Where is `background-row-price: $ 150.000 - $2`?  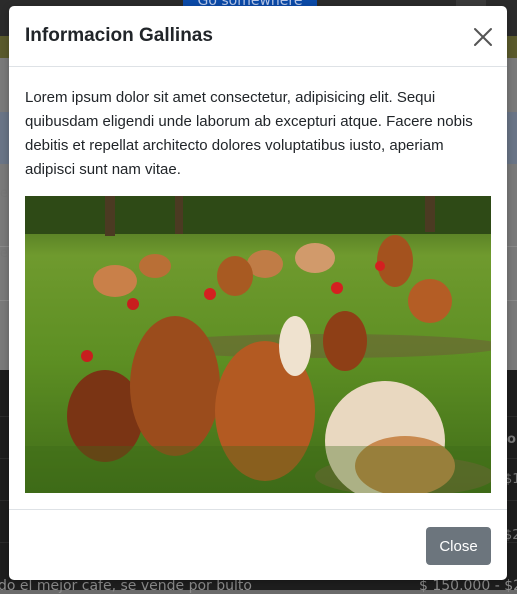 background-row-price: $ 150.000 - $2 is located at coordinates (468, 586).